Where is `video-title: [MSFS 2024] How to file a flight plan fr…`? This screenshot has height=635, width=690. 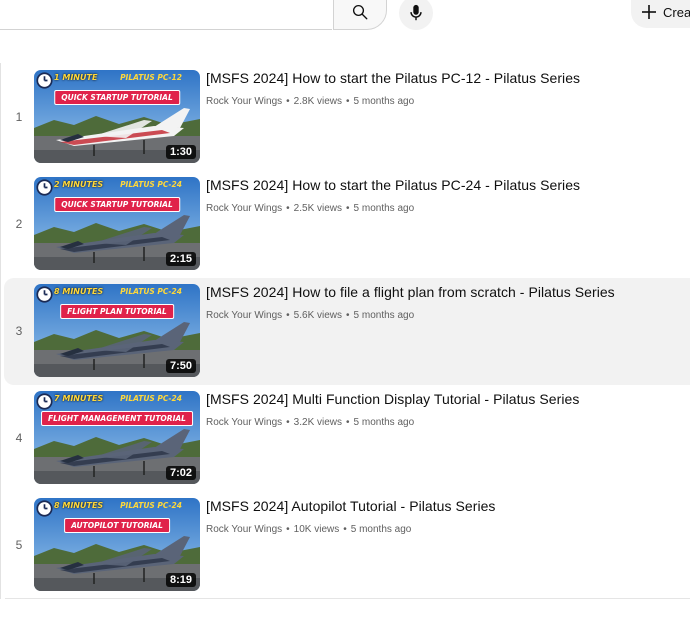
video-title: [MSFS 2024] How to file a flight plan fr… is located at coordinates (410, 292).